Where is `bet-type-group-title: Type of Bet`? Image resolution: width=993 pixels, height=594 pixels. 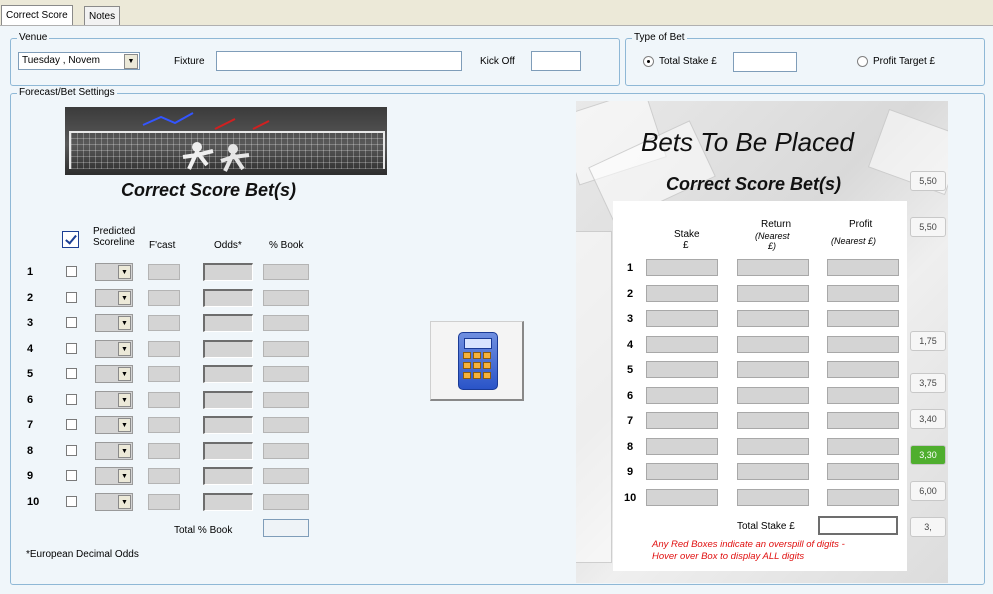
bet-type-group-title: Type of Bet is located at coordinates (659, 38).